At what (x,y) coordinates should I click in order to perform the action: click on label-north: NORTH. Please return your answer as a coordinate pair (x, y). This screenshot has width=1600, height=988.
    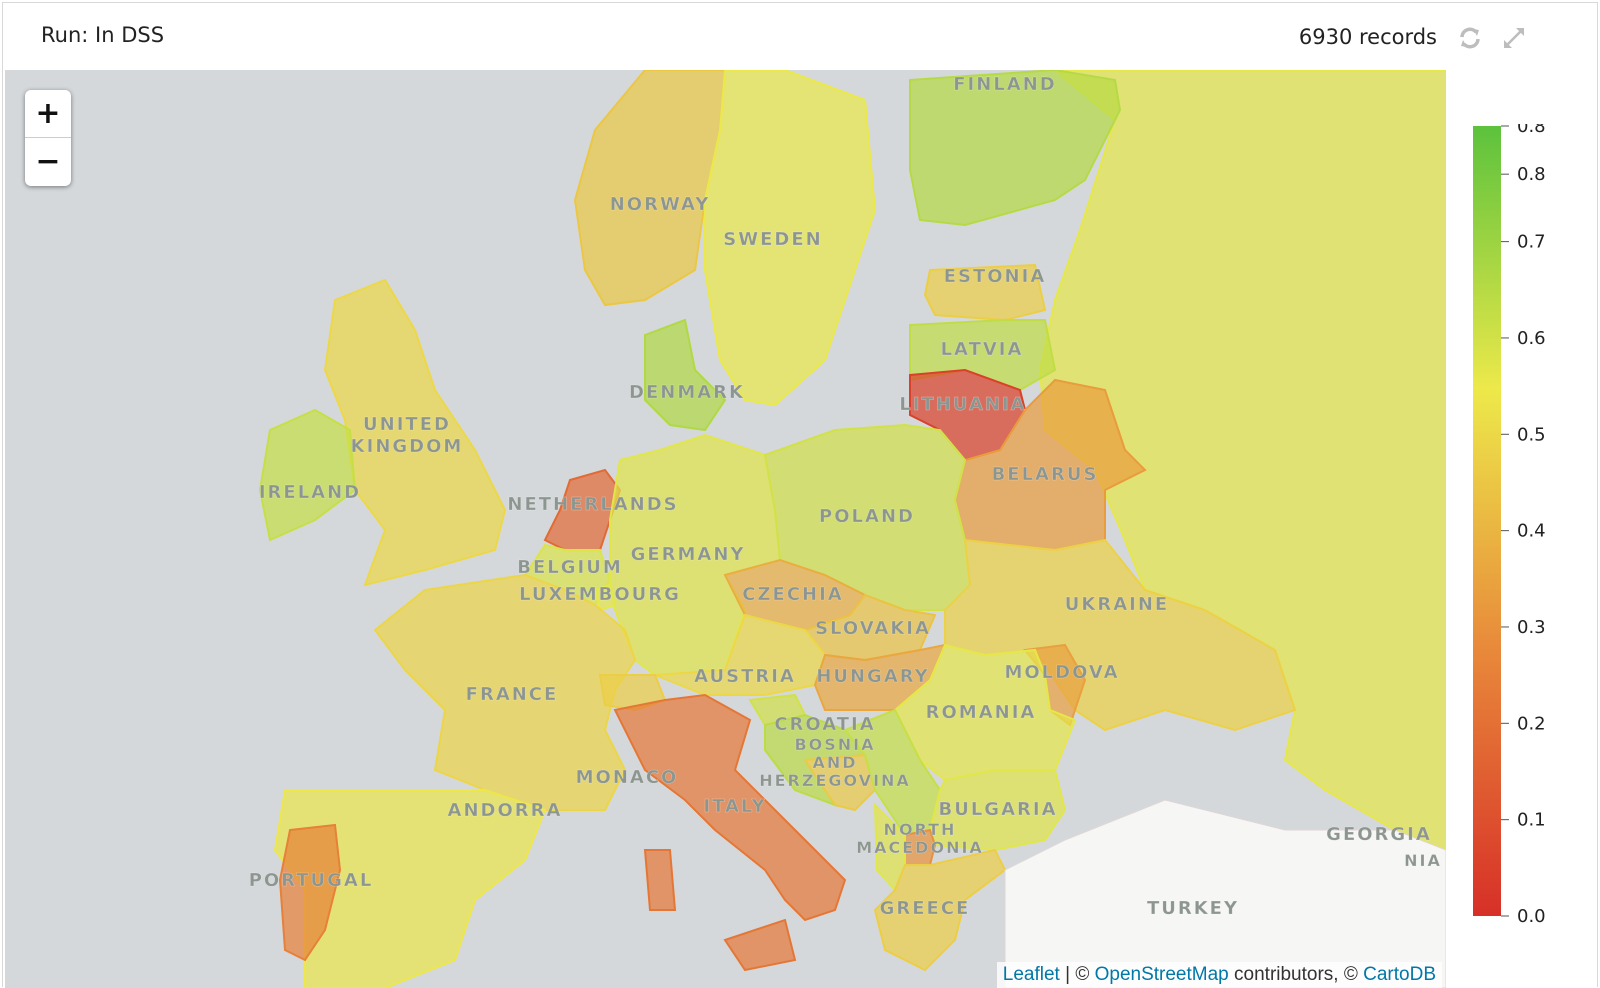
    Looking at the image, I should click on (920, 829).